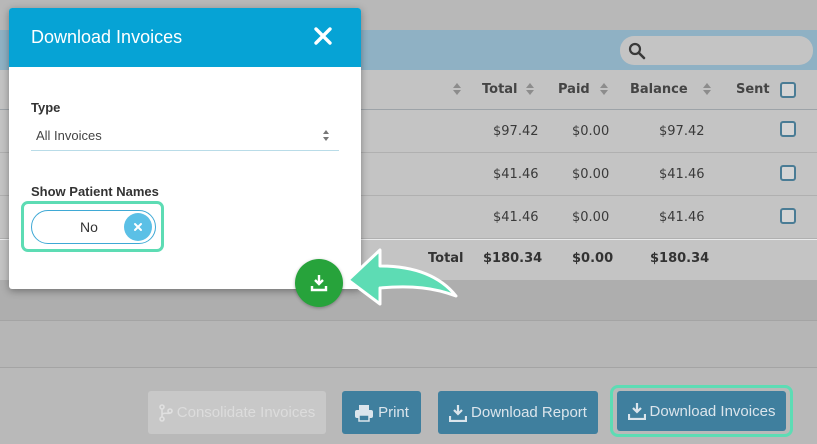 This screenshot has height=444, width=817. Describe the element at coordinates (637, 51) in the screenshot. I see `search-icon` at that location.